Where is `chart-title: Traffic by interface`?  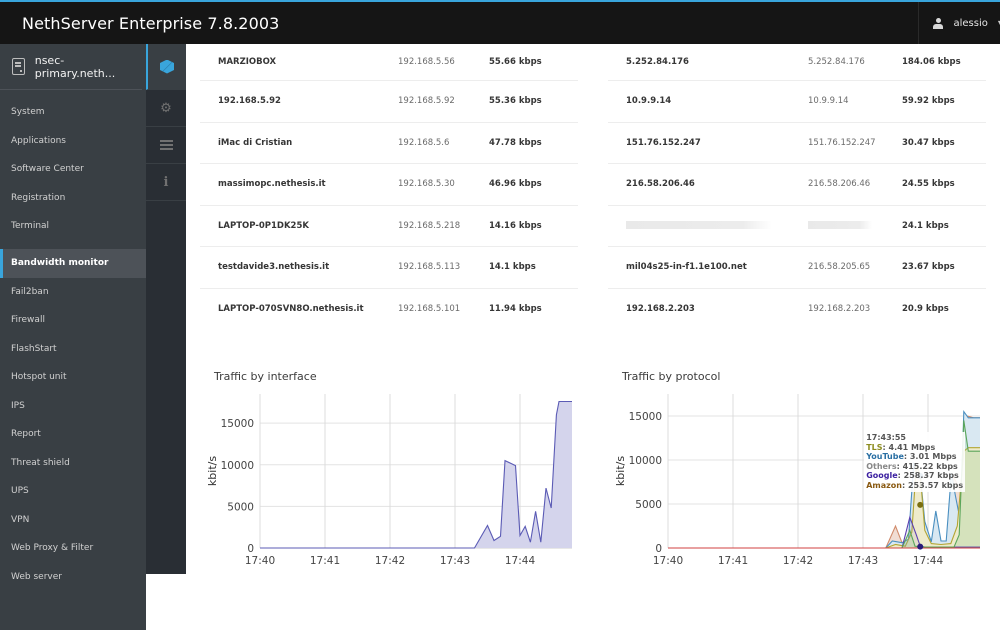 chart-title: Traffic by interface is located at coordinates (265, 376).